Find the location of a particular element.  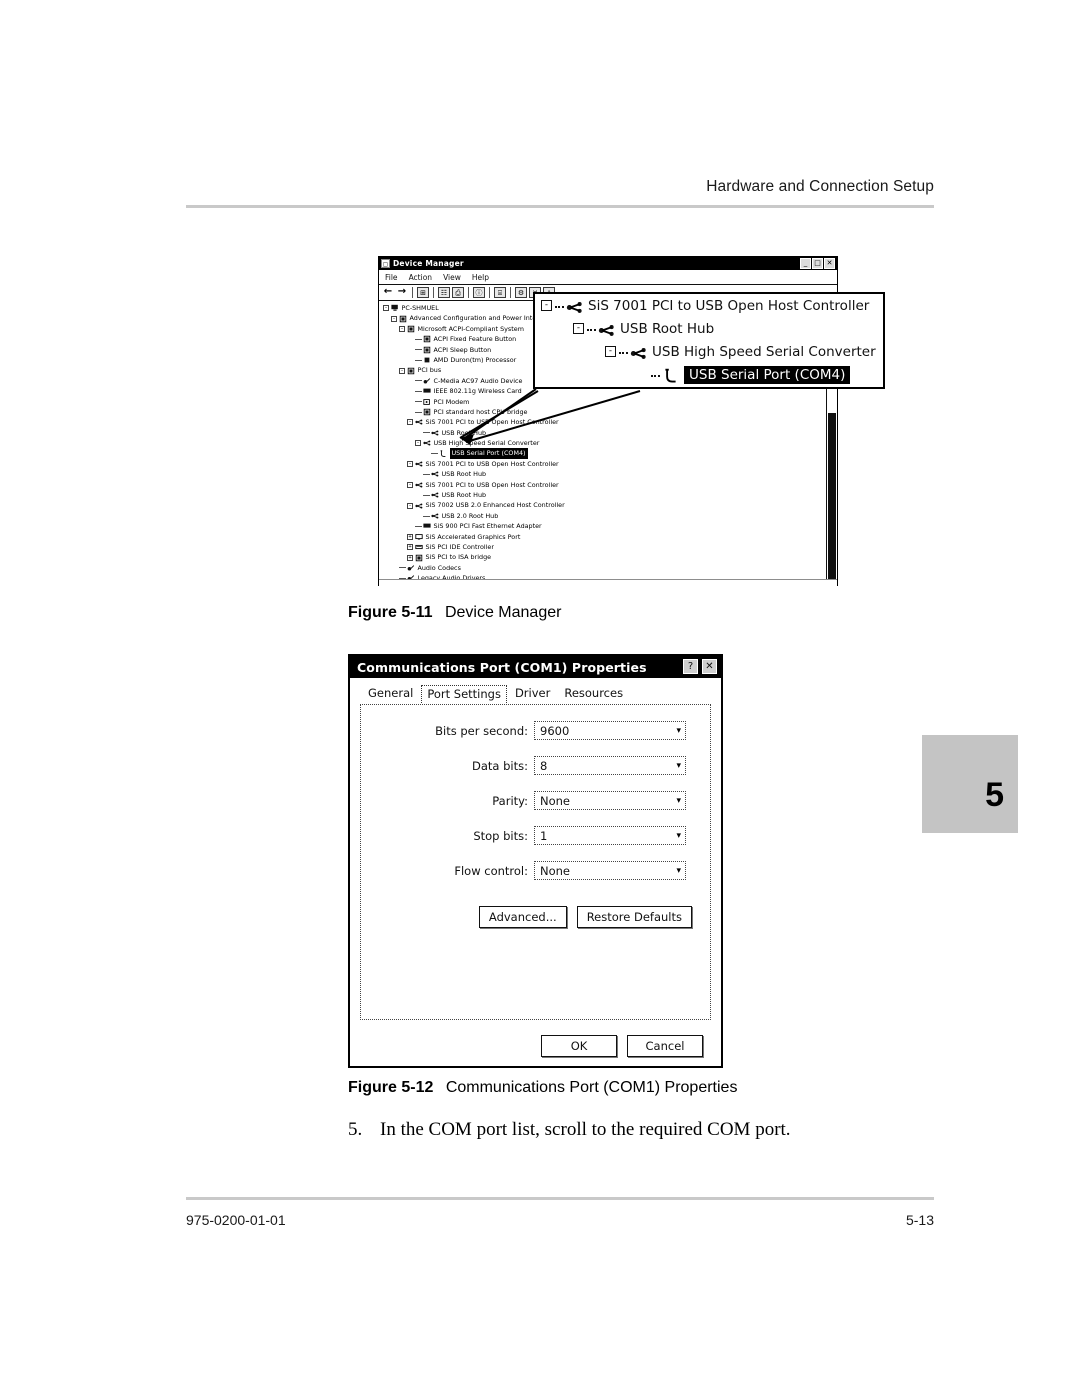

show-hide-tree-icon: ⊞ is located at coordinates (423, 292).